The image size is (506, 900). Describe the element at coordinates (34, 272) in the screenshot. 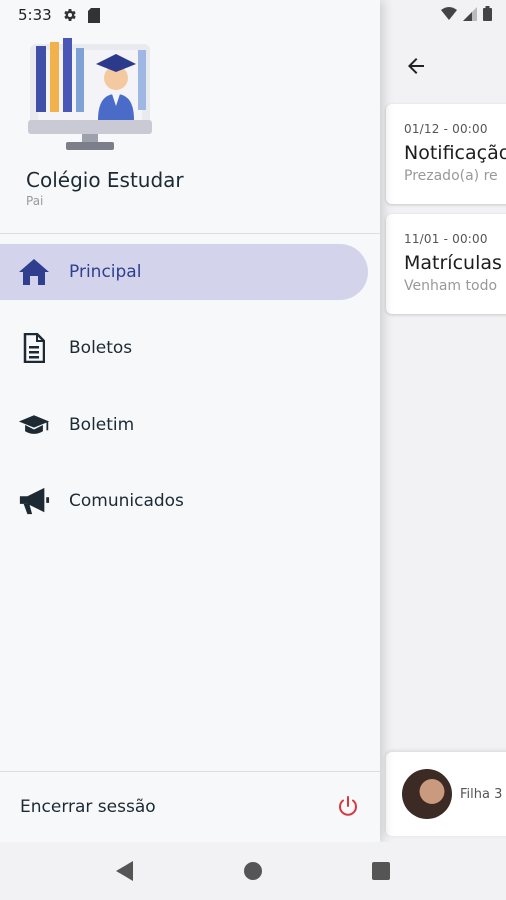

I see `home-icon` at that location.